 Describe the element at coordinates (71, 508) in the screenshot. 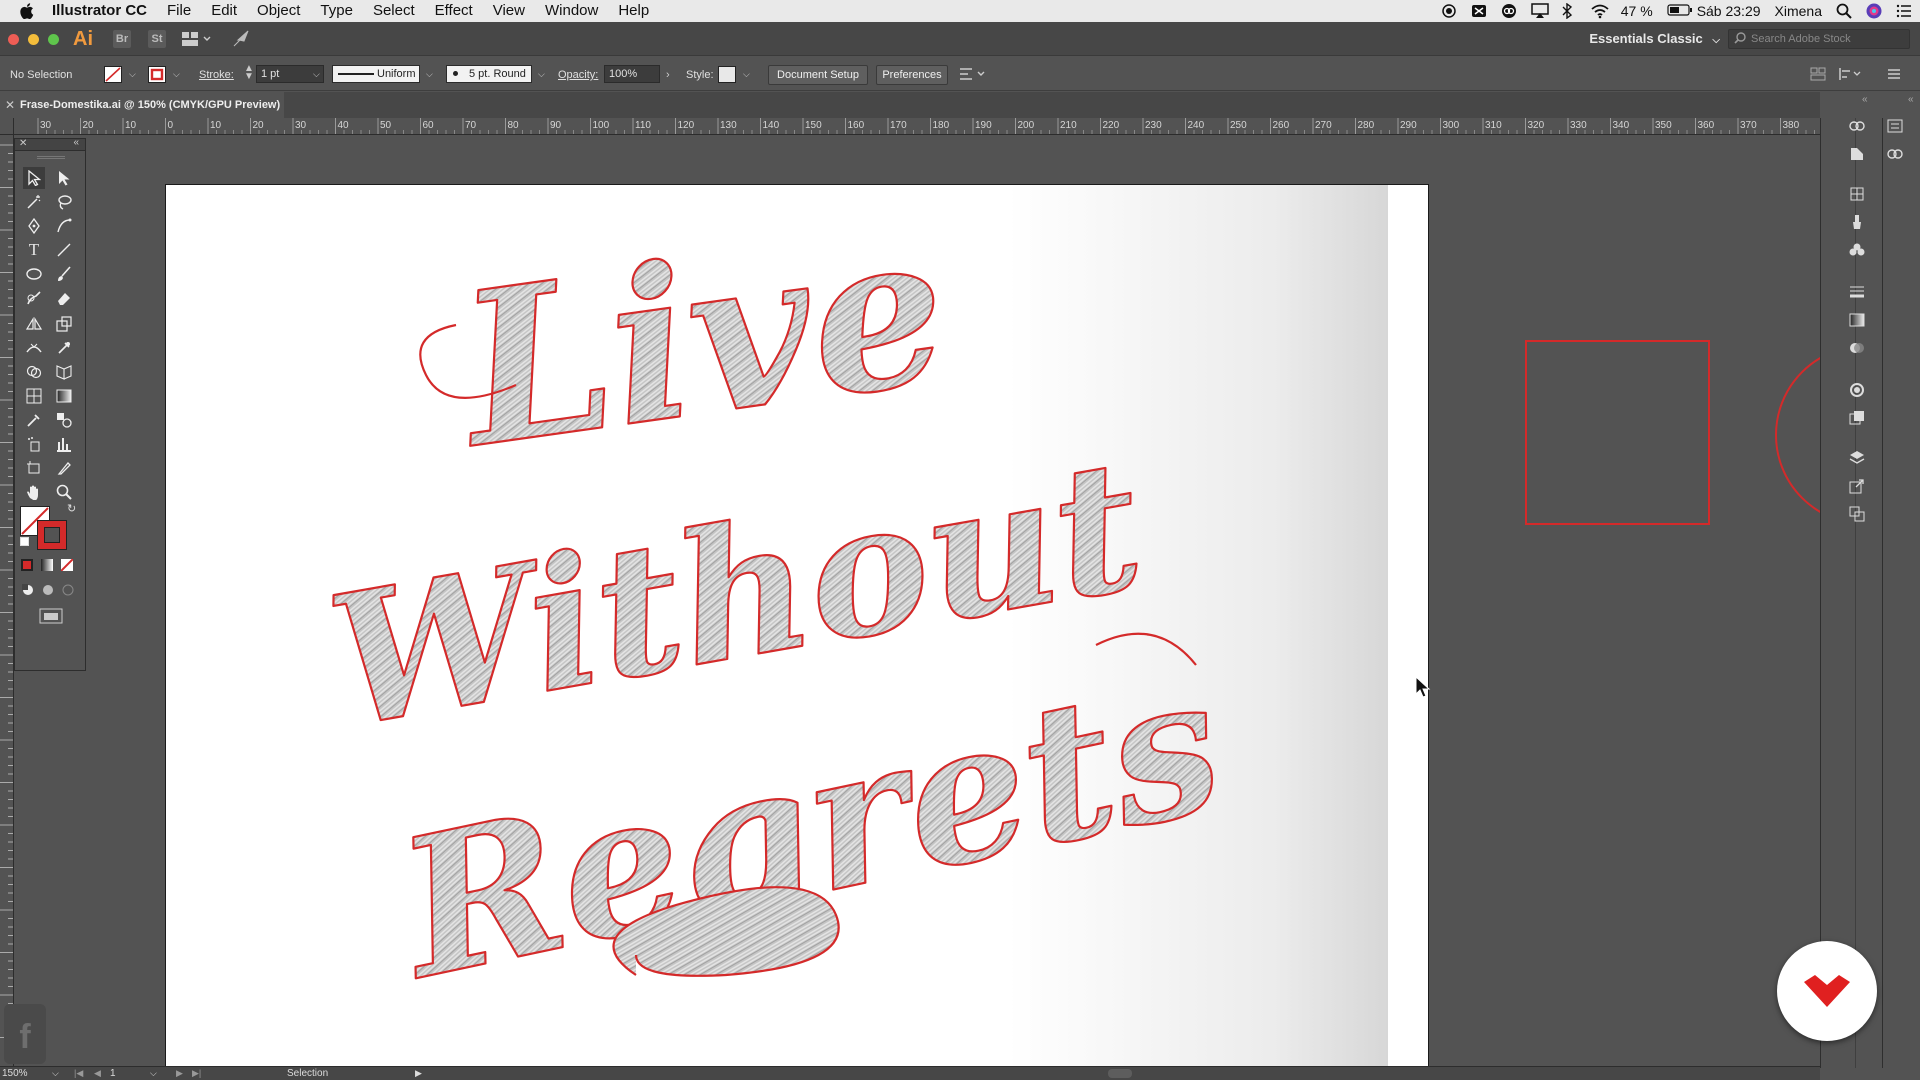

I see `swap-fill-stroke-icon: ↻` at that location.